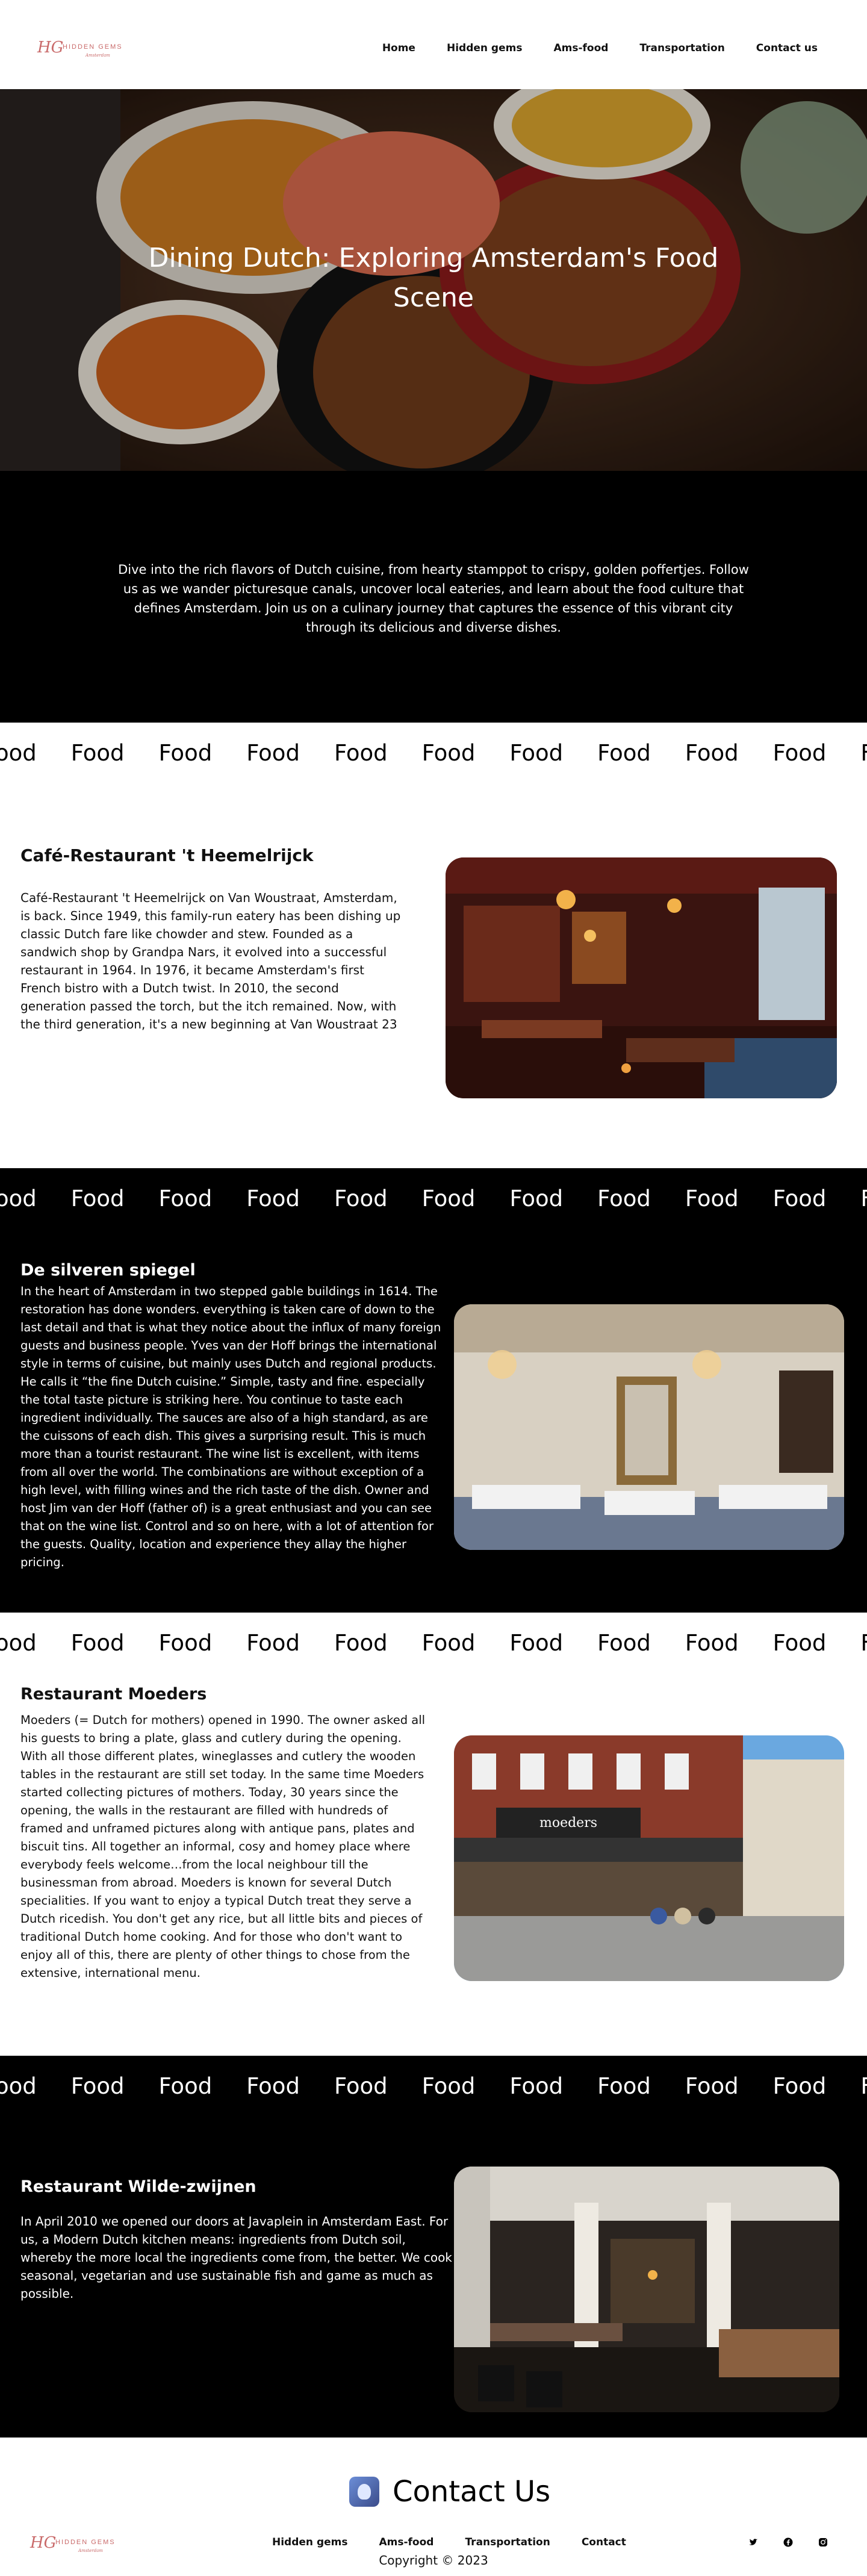  What do you see at coordinates (433, 2560) in the screenshot?
I see `copyright-text: Copyright © 2023` at bounding box center [433, 2560].